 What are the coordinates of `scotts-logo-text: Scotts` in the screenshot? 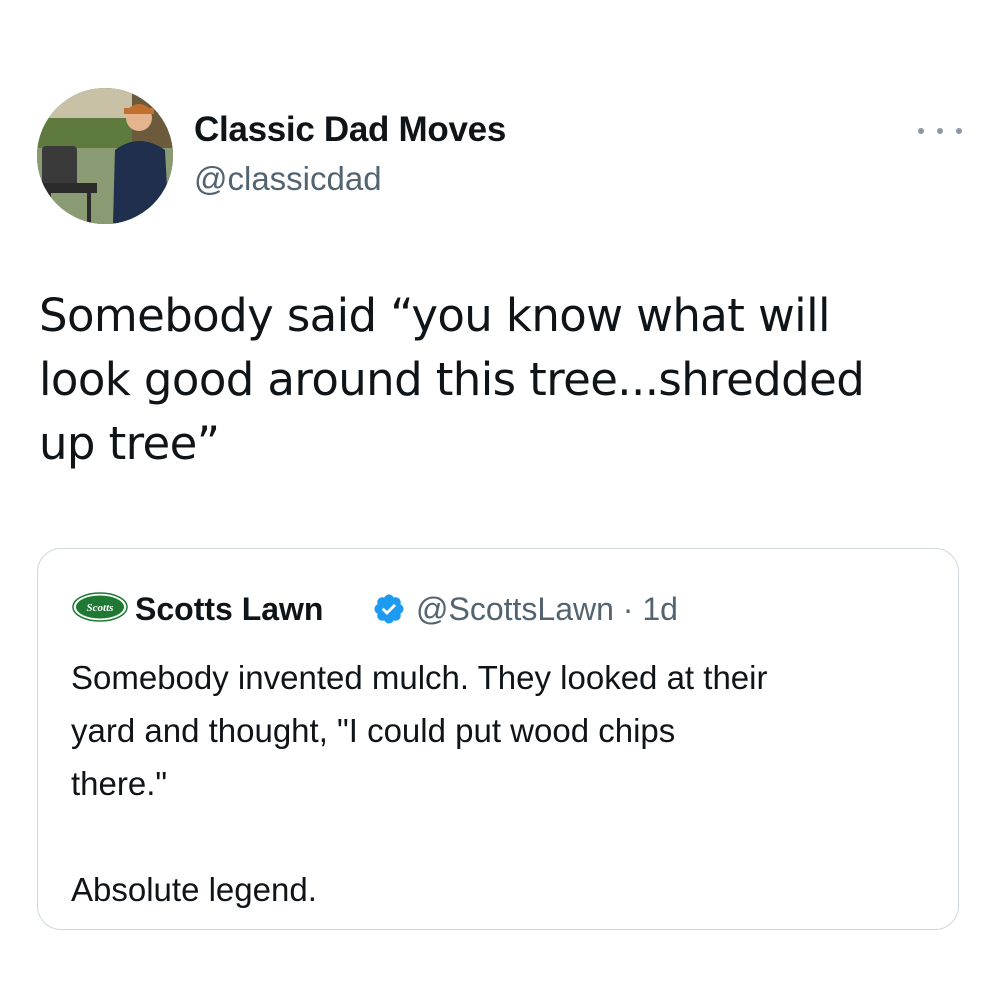 It's located at (100, 608).